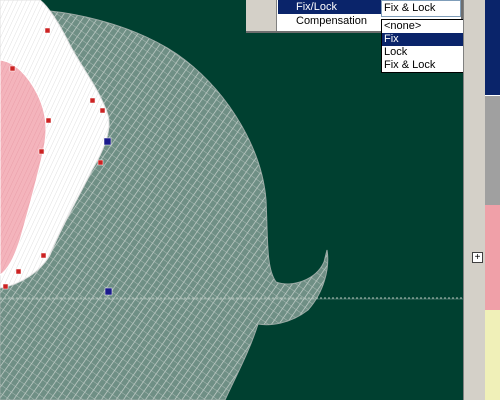 Image resolution: width=500 pixels, height=400 pixels. Describe the element at coordinates (477, 257) in the screenshot. I see `expand-plus-icon: +` at that location.